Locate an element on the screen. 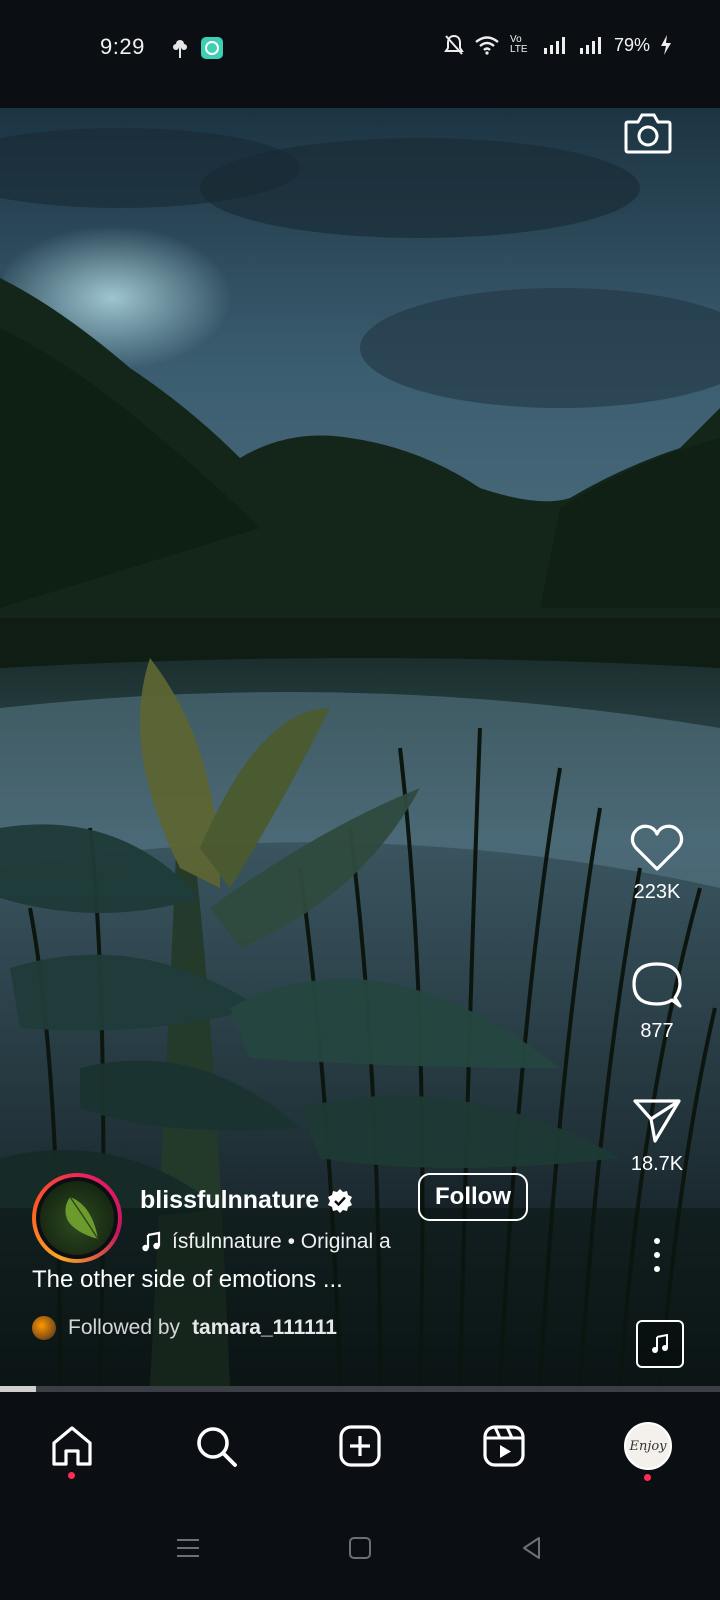  profile-avatar: Enjoy is located at coordinates (648, 1450).